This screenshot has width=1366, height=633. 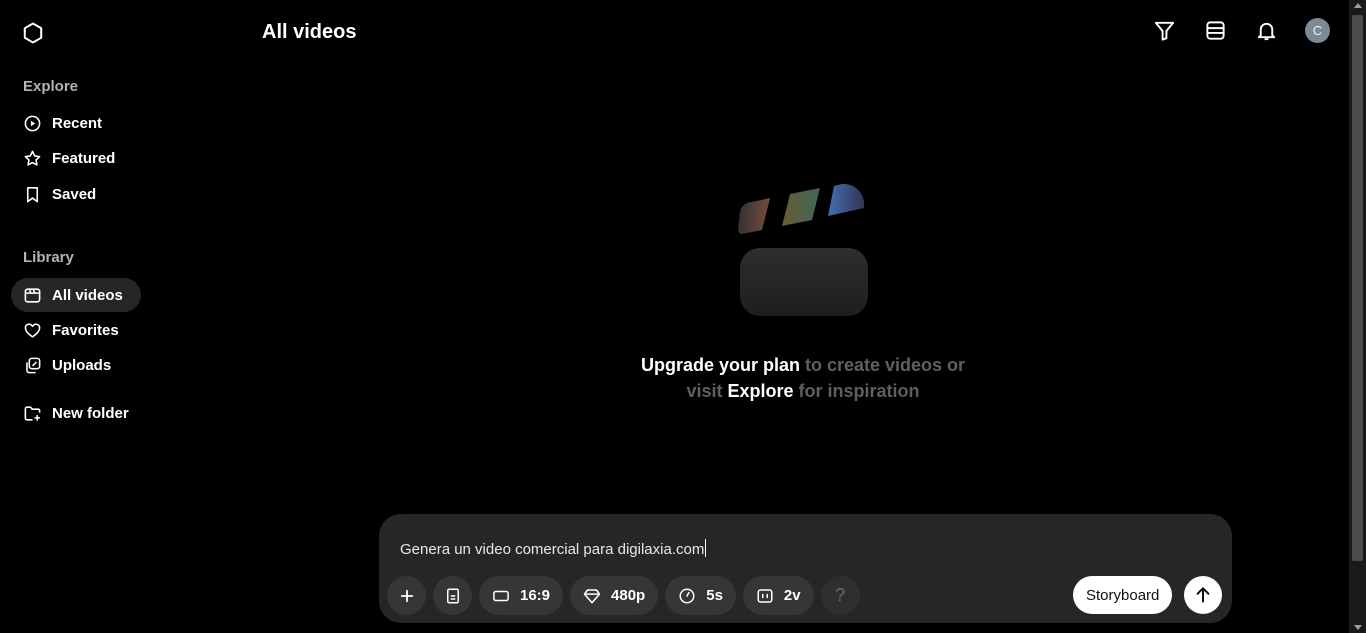 What do you see at coordinates (720, 365) in the screenshot?
I see `upgrade-plan-link: Upgrade your plan` at bounding box center [720, 365].